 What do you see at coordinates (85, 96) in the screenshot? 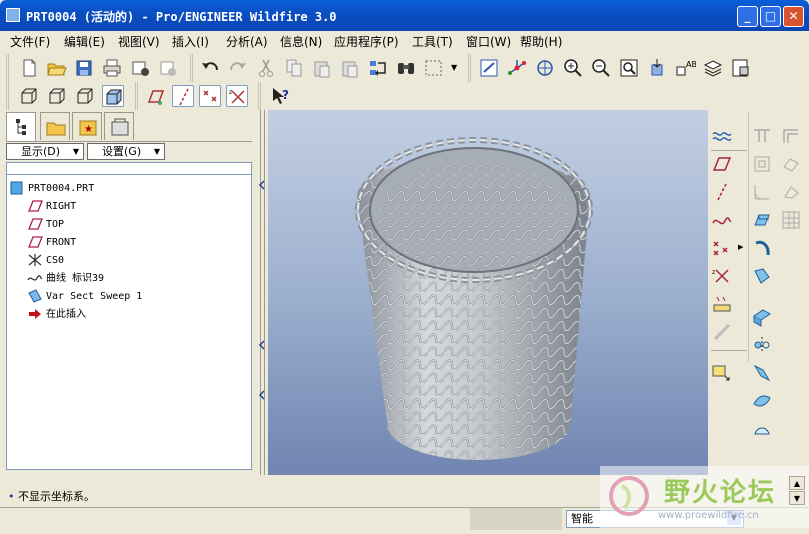
I see `no-hidden-icon` at bounding box center [85, 96].